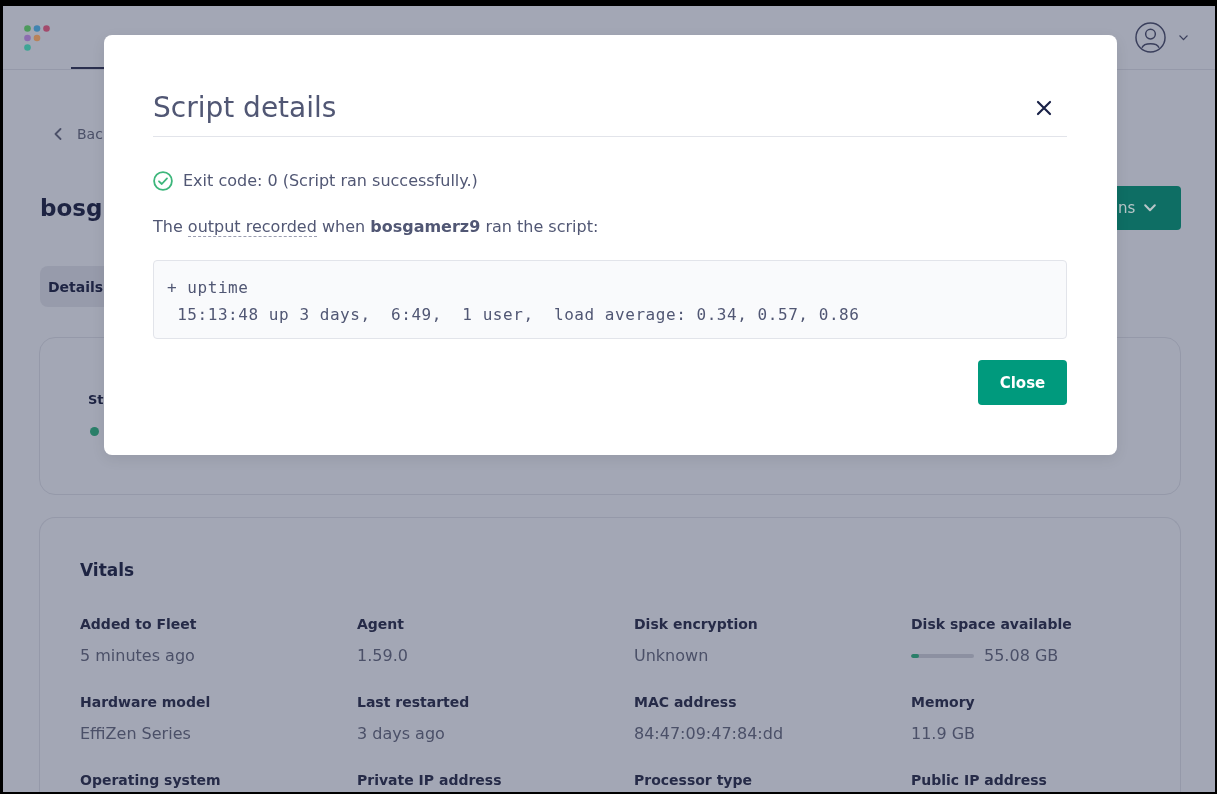 The width and height of the screenshot is (1217, 794). Describe the element at coordinates (135, 734) in the screenshot. I see `vital-value: EffiZen Series` at that location.